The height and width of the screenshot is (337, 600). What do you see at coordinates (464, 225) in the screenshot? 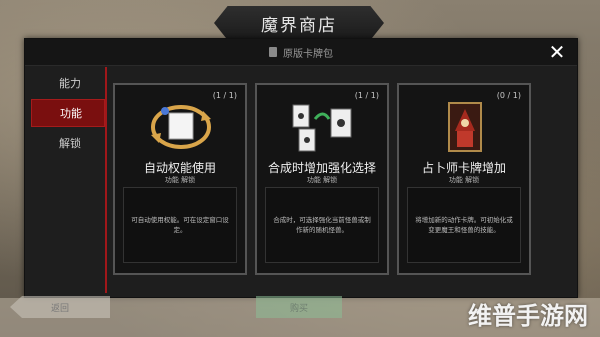
I see `card-description: 将增加新的动作卡牌。可初始化或变更魔王和怪兽的技能。` at bounding box center [464, 225].